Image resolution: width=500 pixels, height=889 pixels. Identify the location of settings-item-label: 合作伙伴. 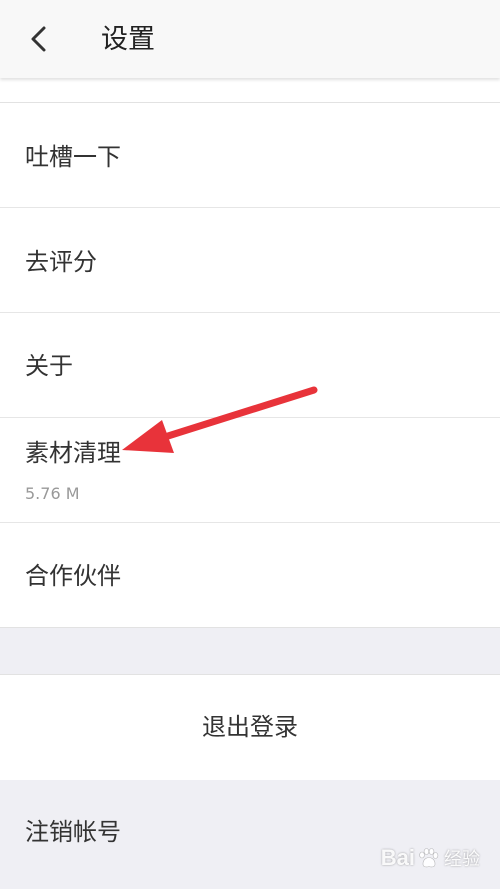
(73, 576).